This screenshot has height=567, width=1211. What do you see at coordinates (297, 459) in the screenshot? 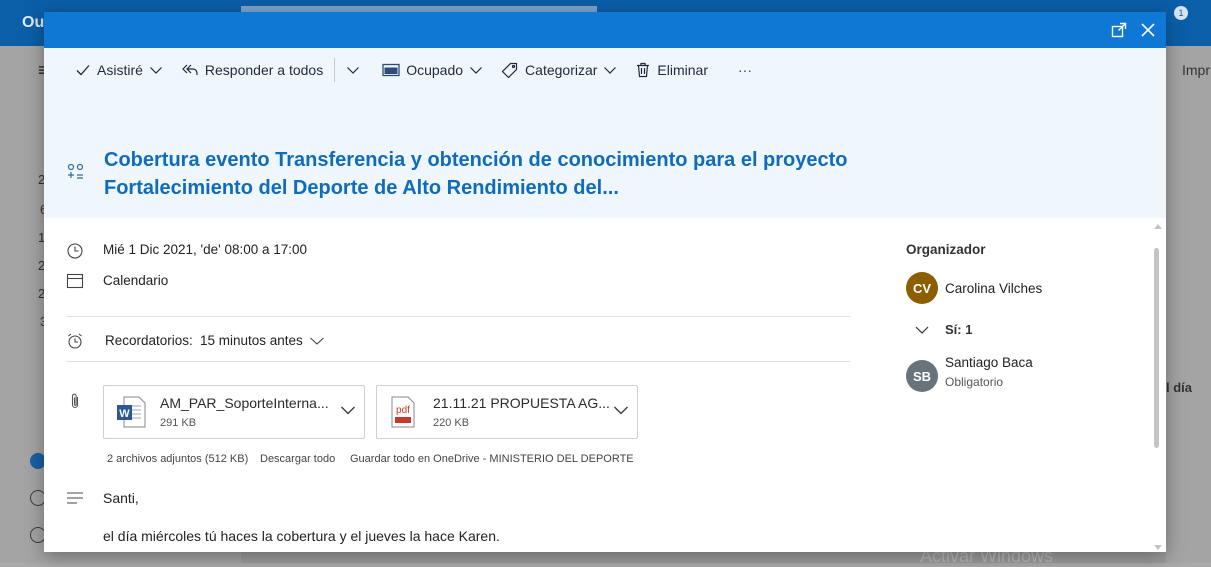
I see `download-all-link: Descargar todo` at bounding box center [297, 459].